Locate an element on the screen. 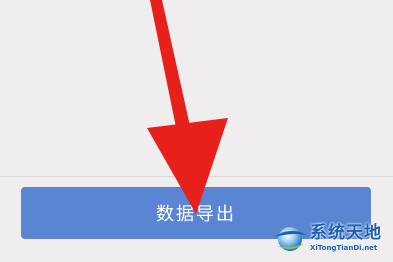 This screenshot has height=262, width=393. watermark-title: 系统天地 is located at coordinates (346, 232).